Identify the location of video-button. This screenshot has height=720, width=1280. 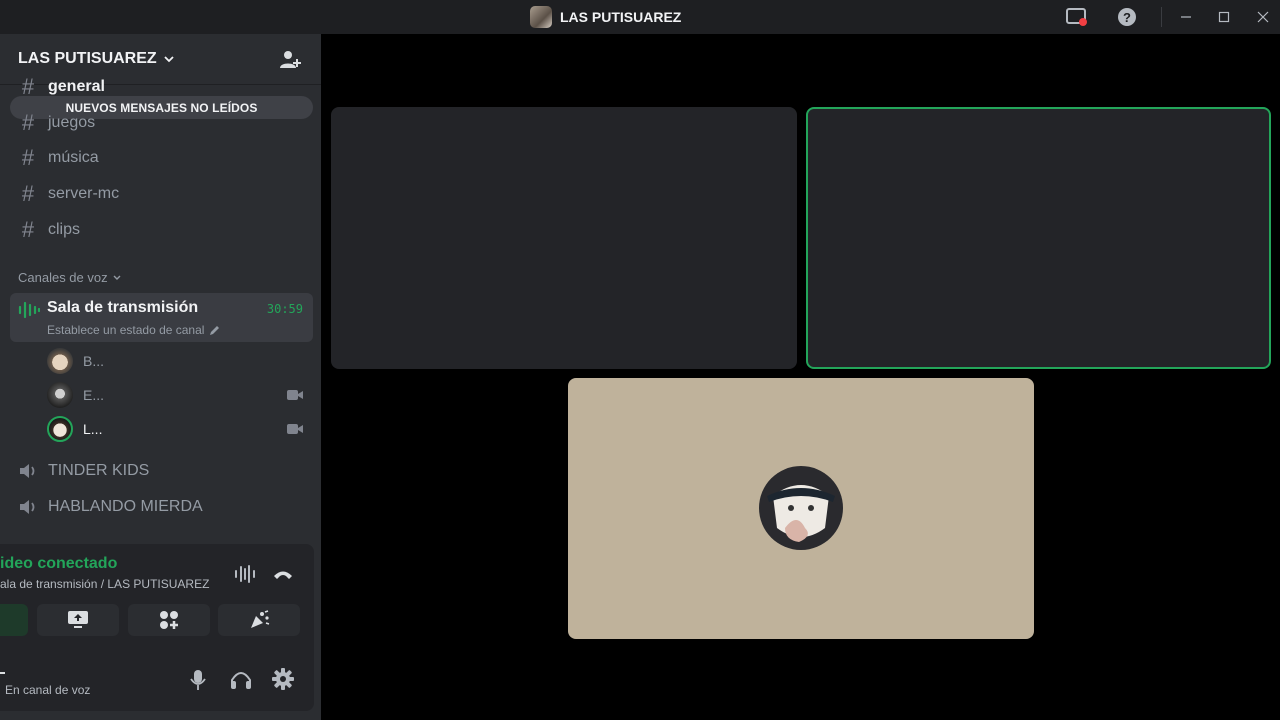
(14, 620).